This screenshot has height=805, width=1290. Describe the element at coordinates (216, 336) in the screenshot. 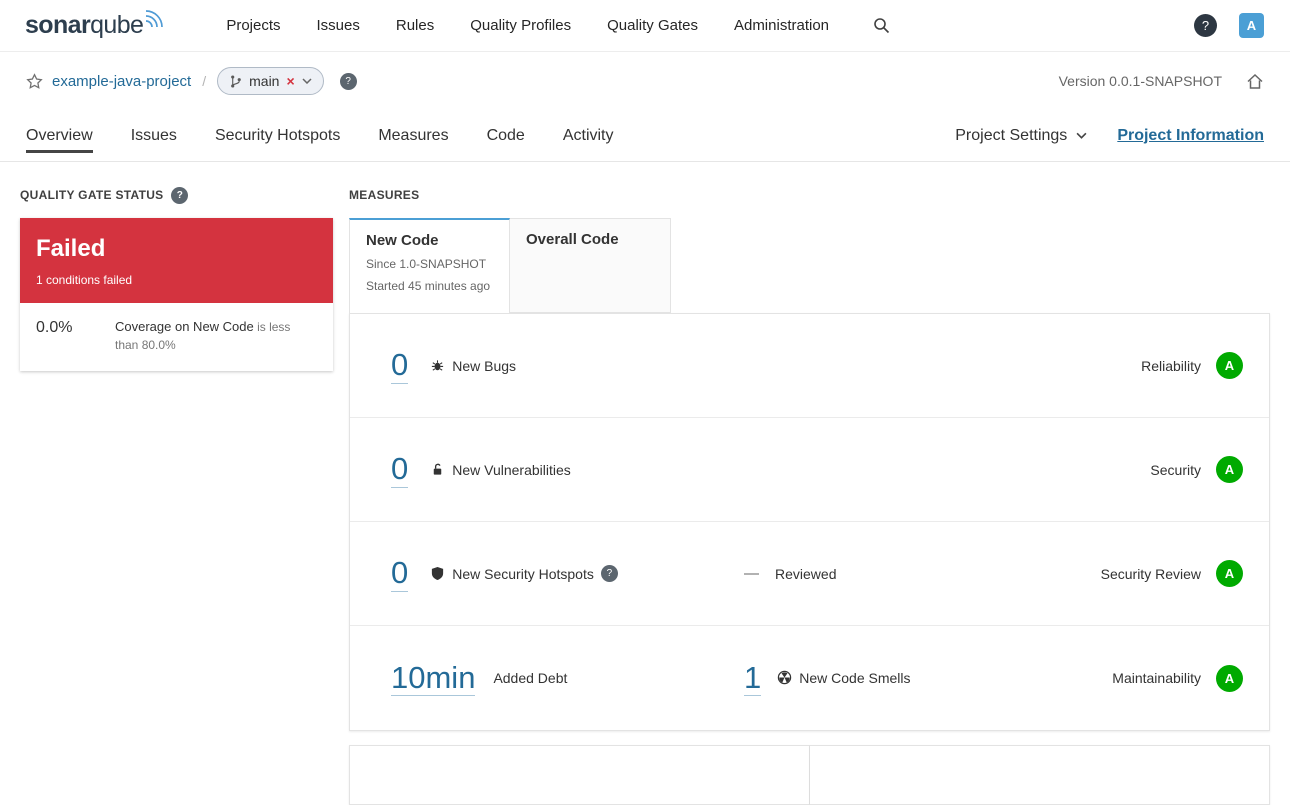

I see `condition-description: Coverage on New Code is less than 80.0%` at that location.